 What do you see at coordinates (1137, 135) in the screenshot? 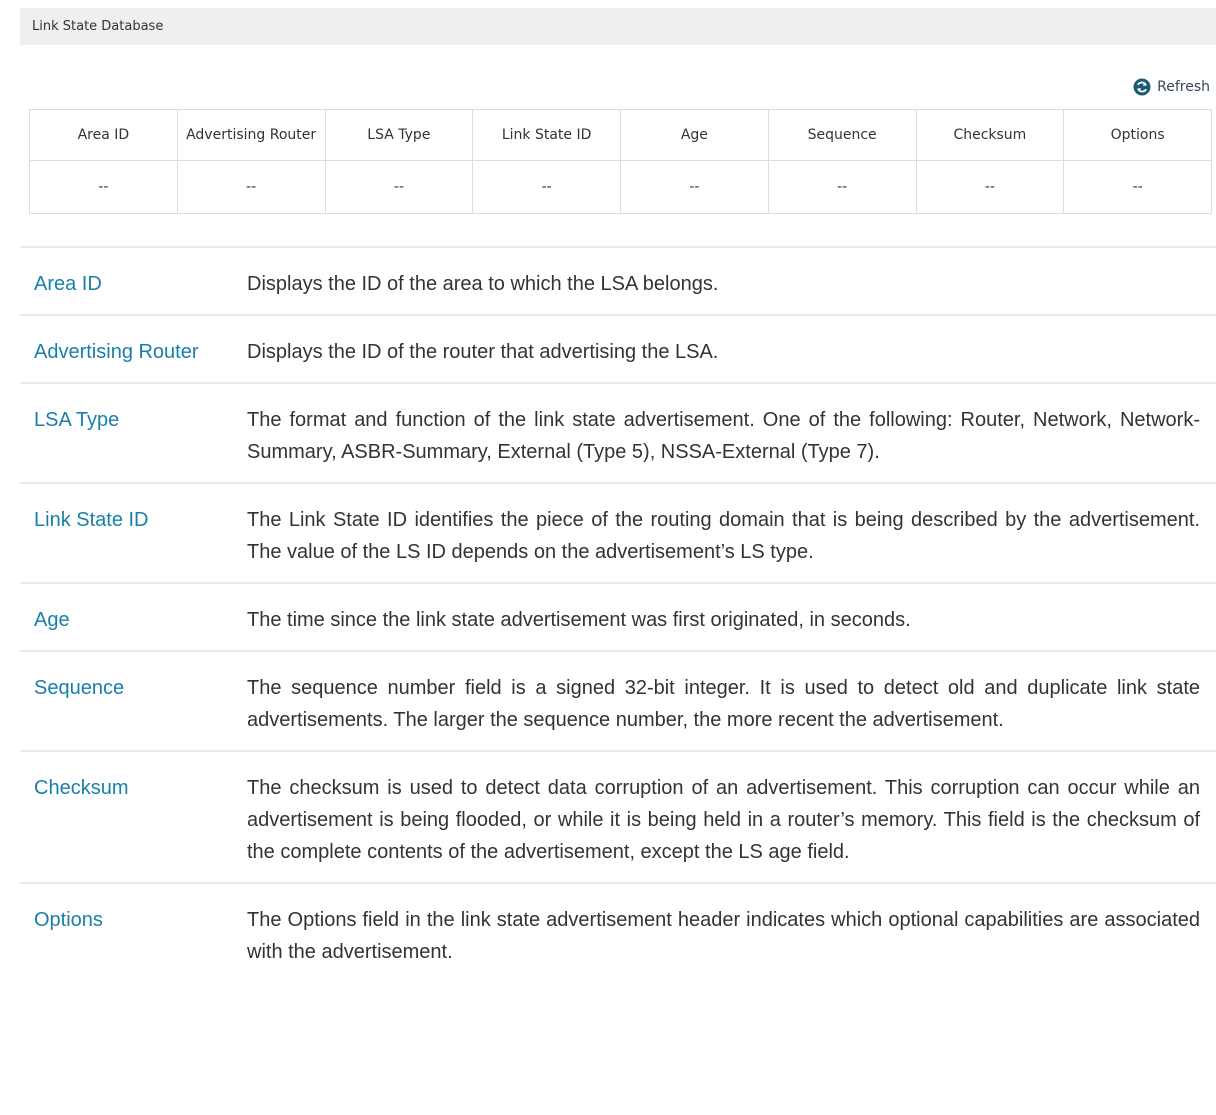
I see `column-header-options: Options` at bounding box center [1137, 135].